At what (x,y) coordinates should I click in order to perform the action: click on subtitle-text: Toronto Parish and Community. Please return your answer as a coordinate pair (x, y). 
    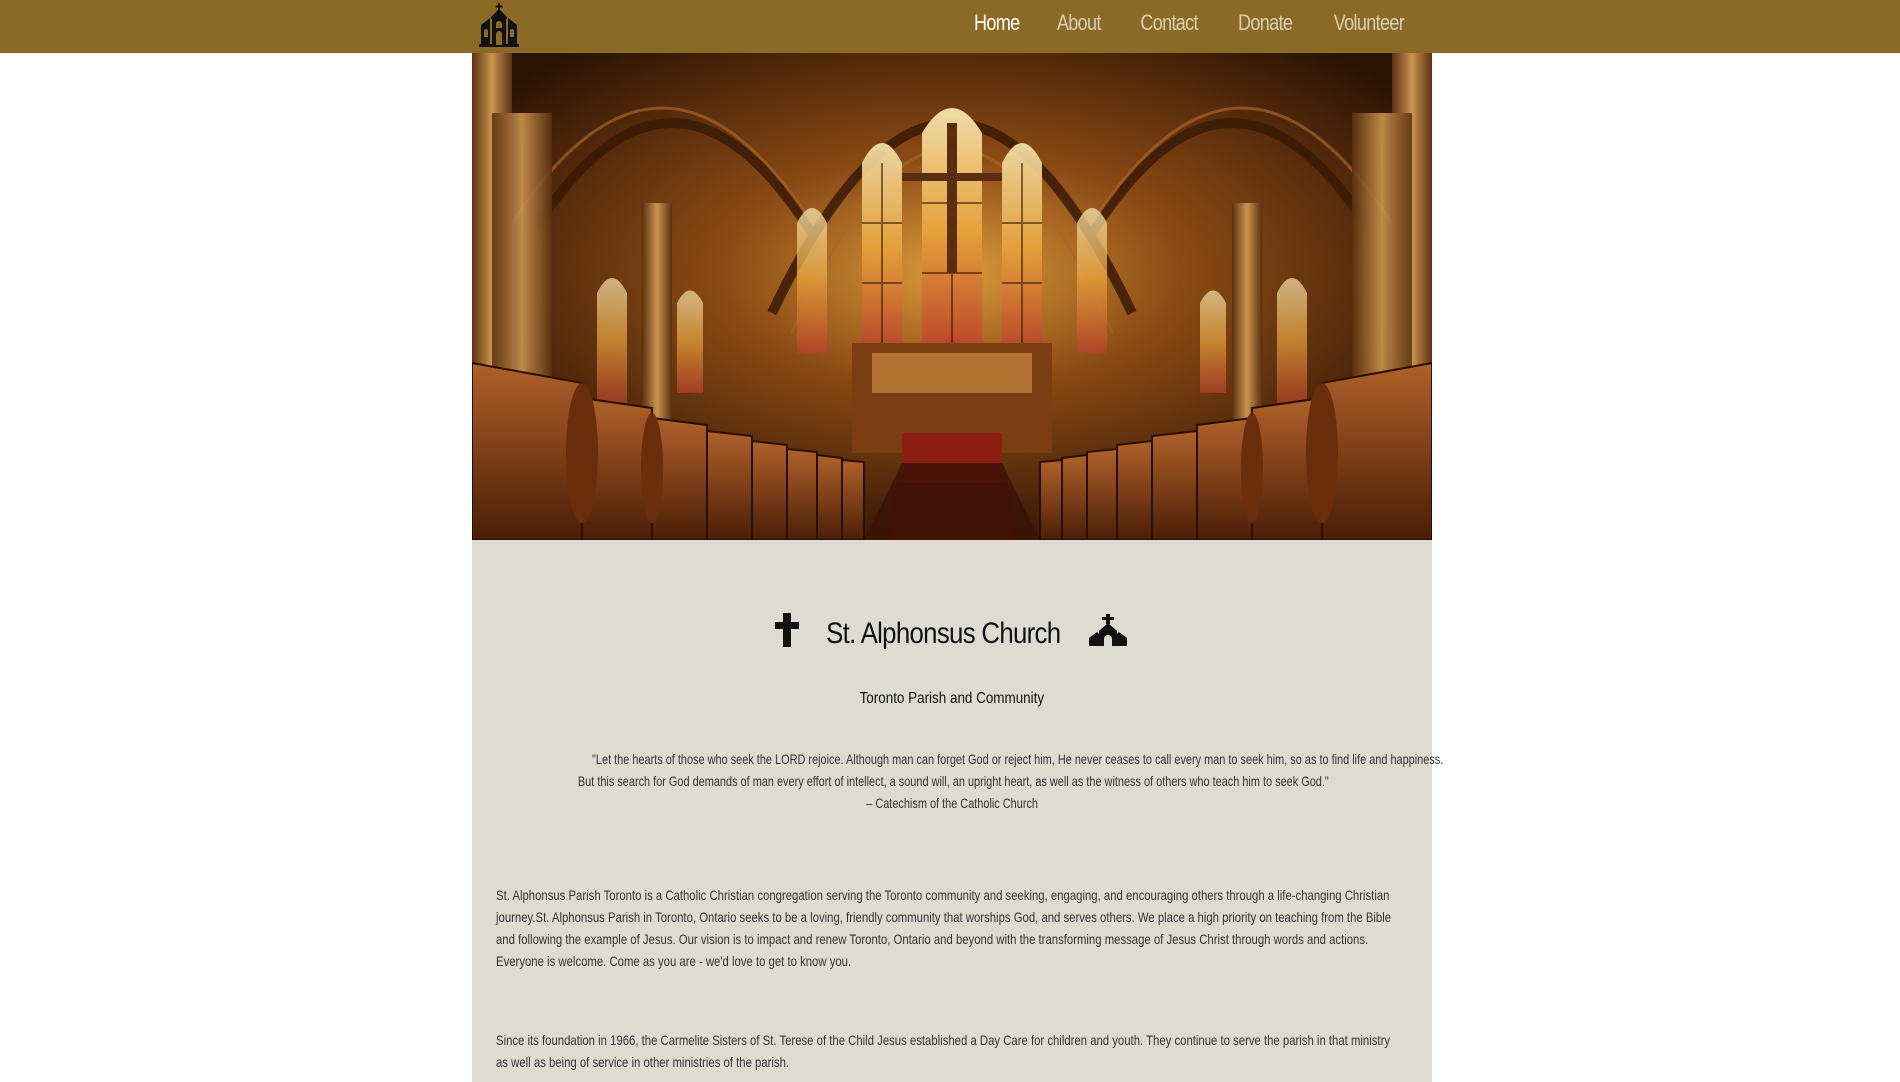
    Looking at the image, I should click on (952, 698).